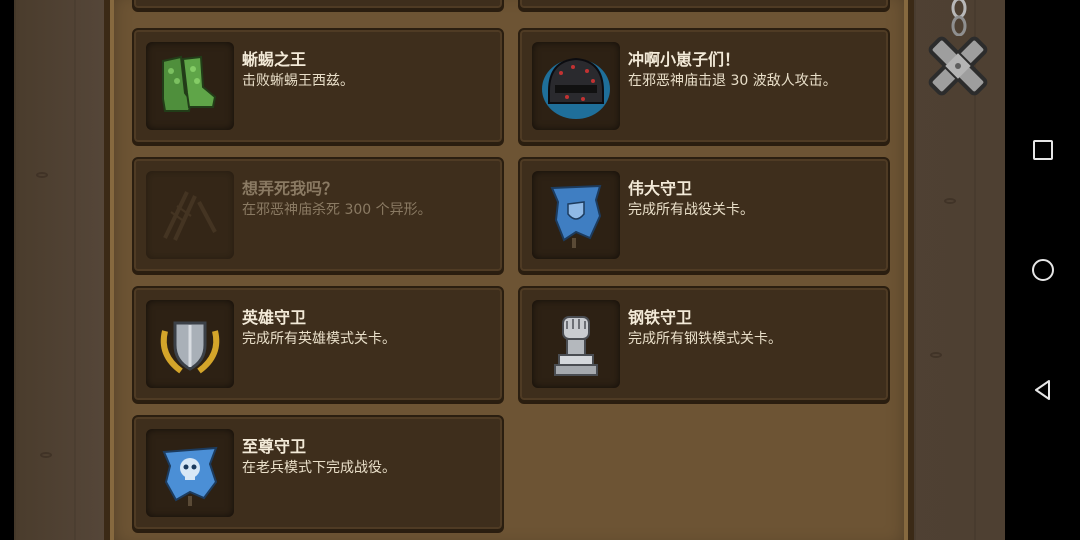 The height and width of the screenshot is (540, 1080). I want to click on achievement-desc: 完成所有战役关卡。, so click(691, 210).